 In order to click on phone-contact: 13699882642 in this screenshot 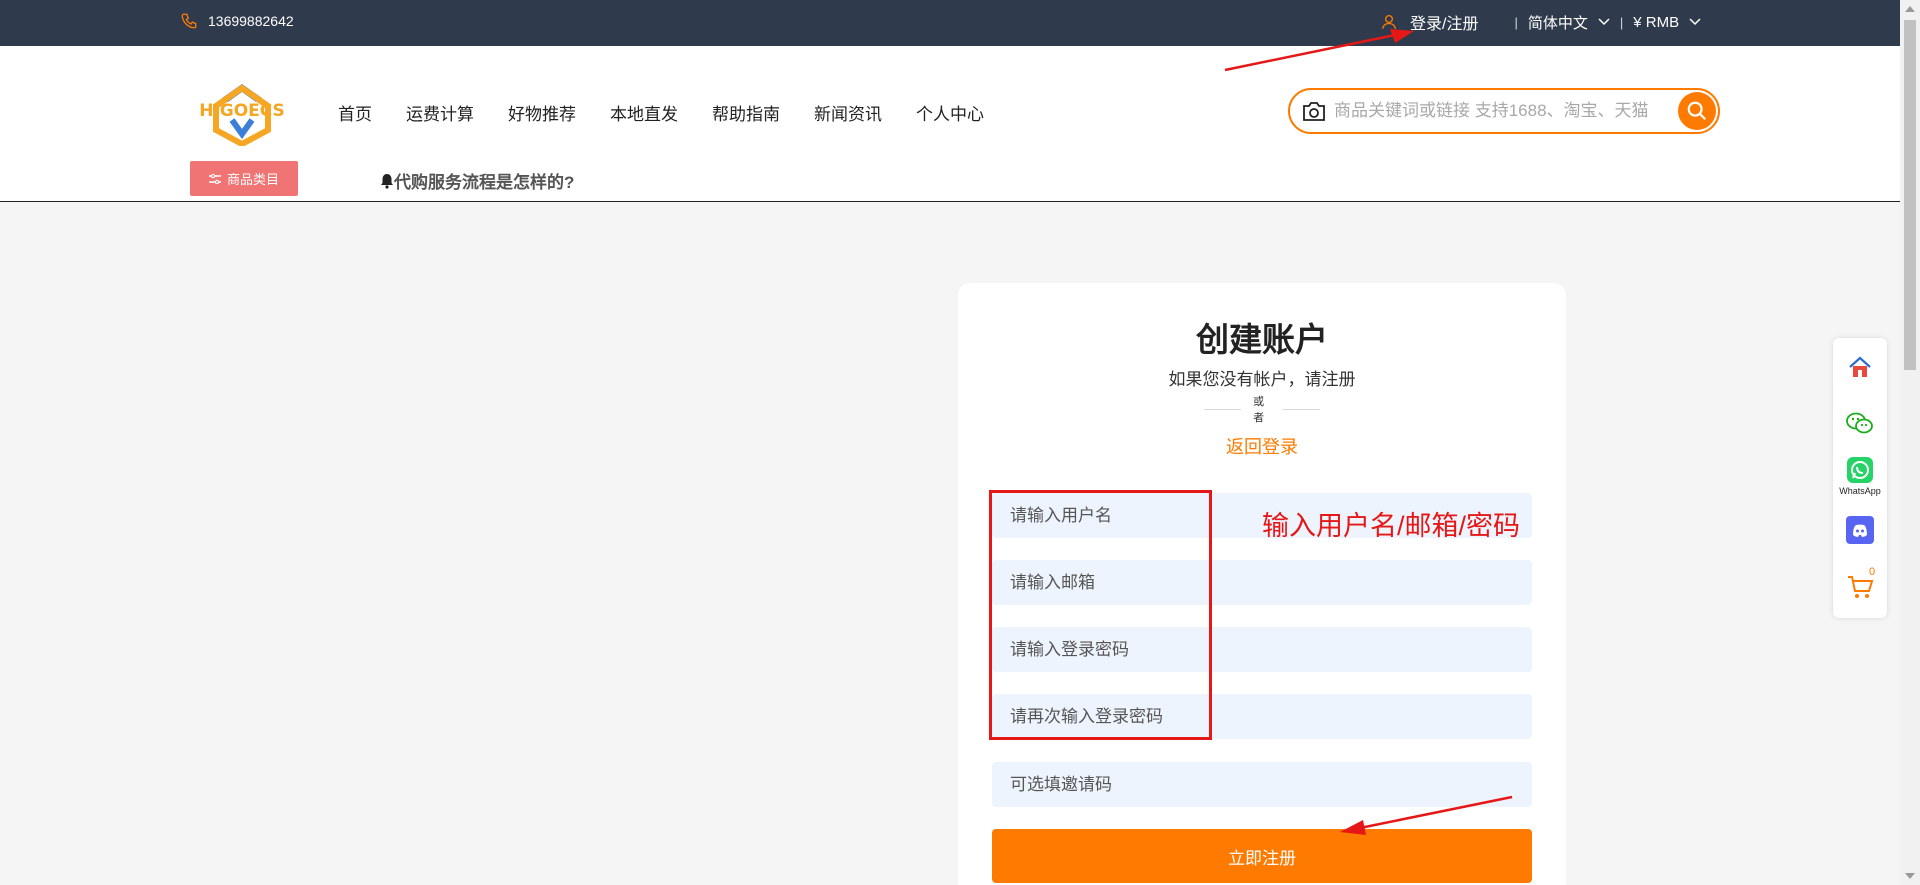, I will do `click(237, 21)`.